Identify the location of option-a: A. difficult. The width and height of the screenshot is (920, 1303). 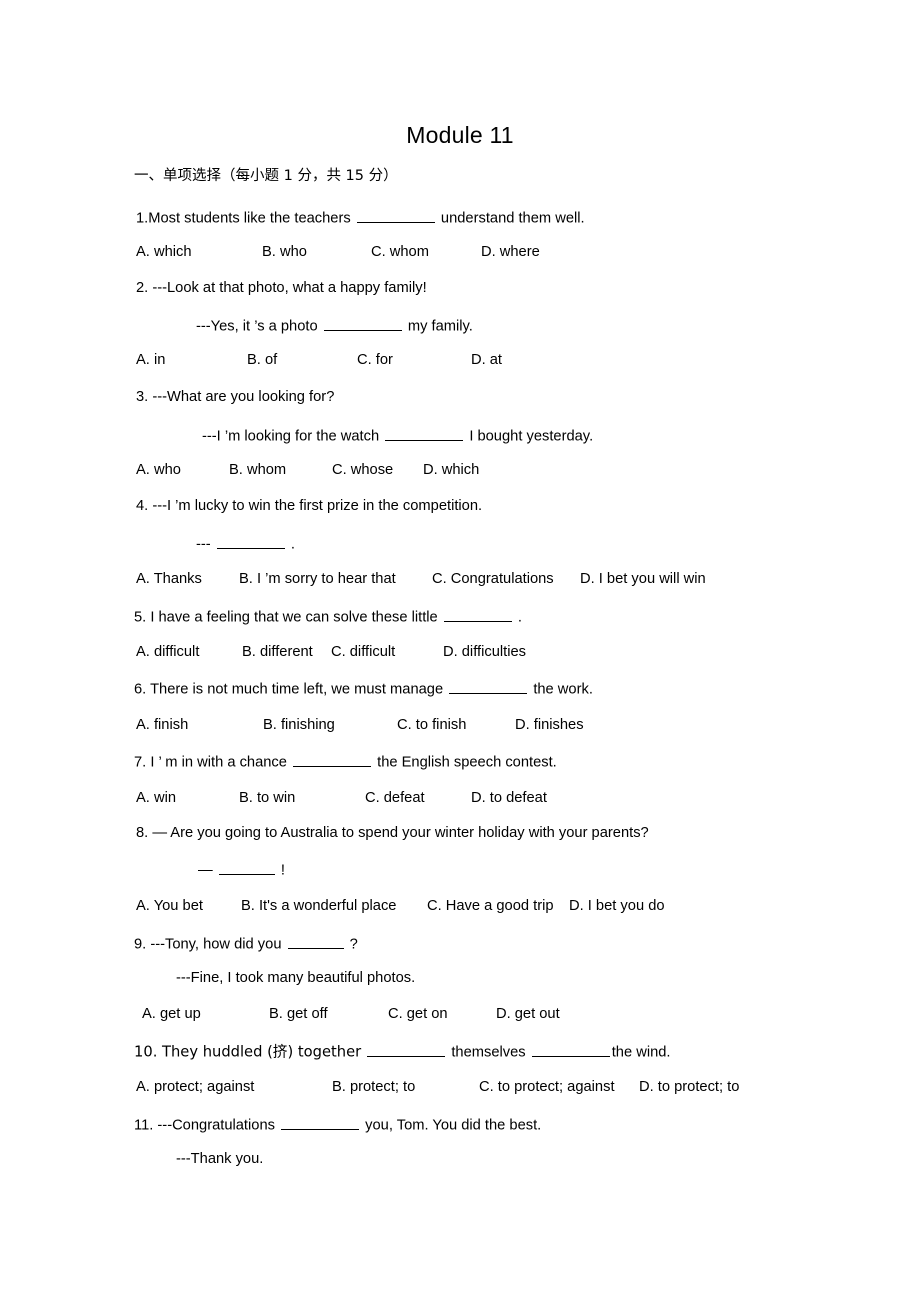
(189, 653).